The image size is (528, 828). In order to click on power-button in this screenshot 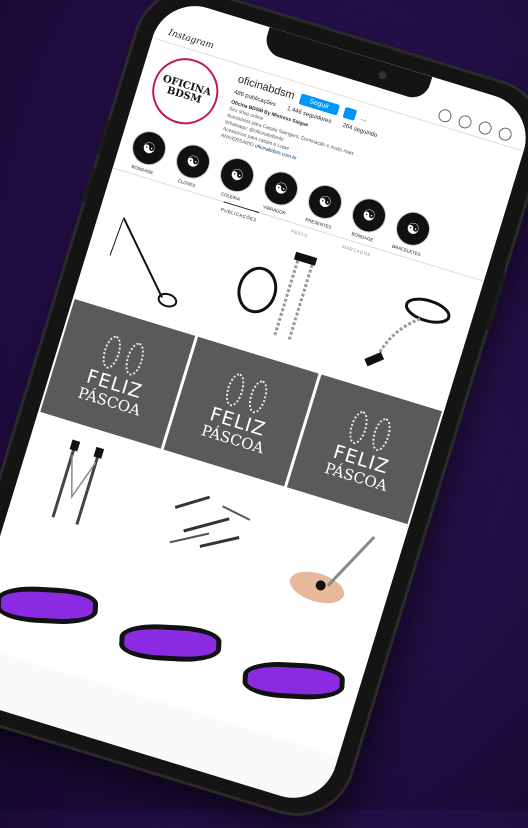, I will do `click(496, 301)`.